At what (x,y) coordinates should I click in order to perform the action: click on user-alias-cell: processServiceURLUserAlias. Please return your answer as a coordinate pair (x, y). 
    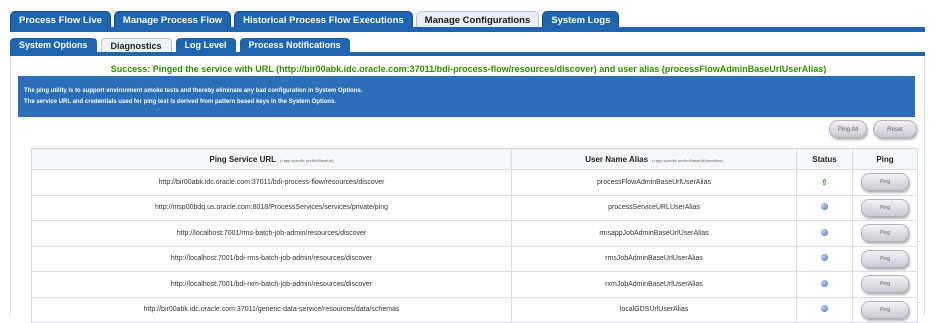
    Looking at the image, I should click on (654, 207).